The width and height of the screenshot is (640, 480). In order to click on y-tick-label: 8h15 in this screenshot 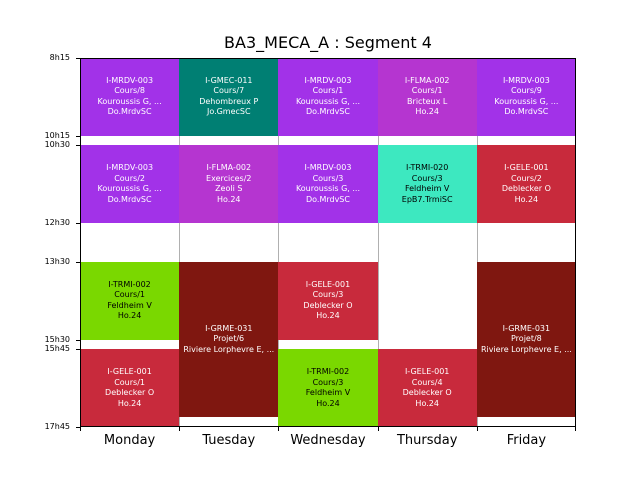, I will do `click(59, 57)`.